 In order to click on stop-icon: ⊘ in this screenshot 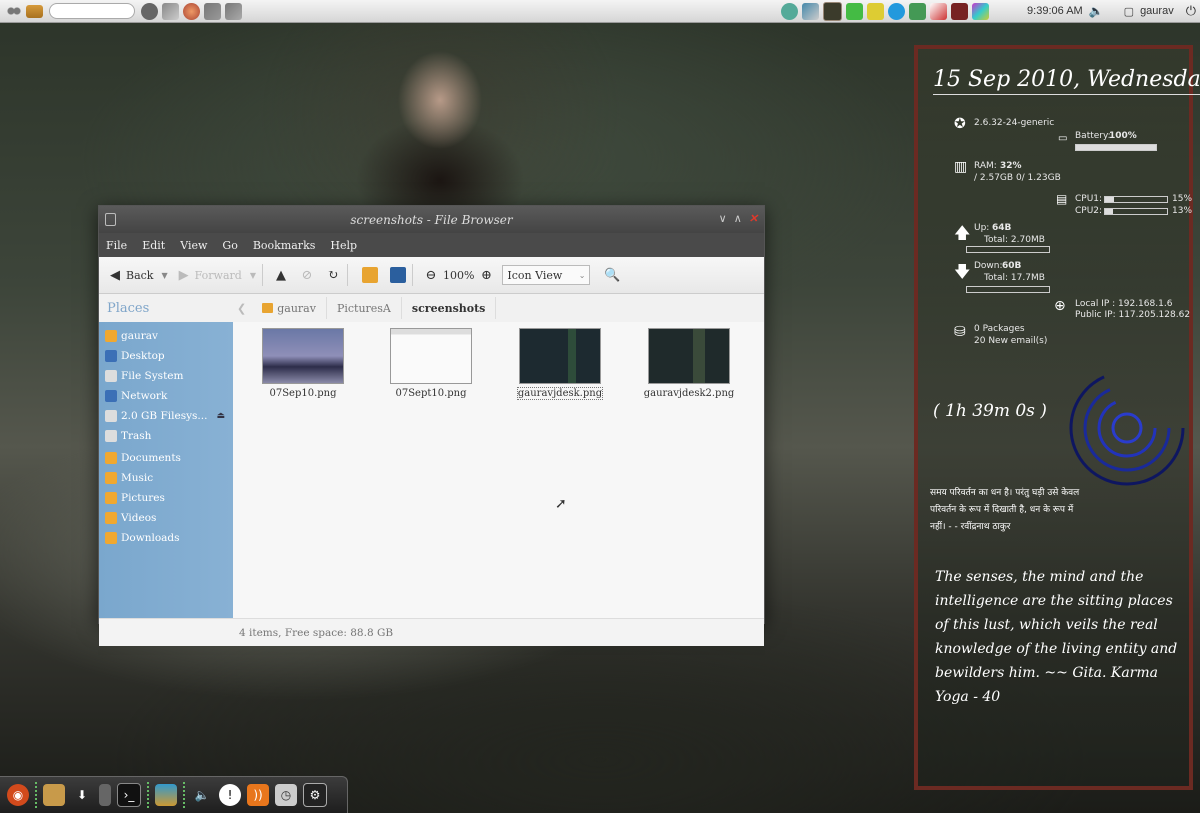, I will do `click(307, 275)`.